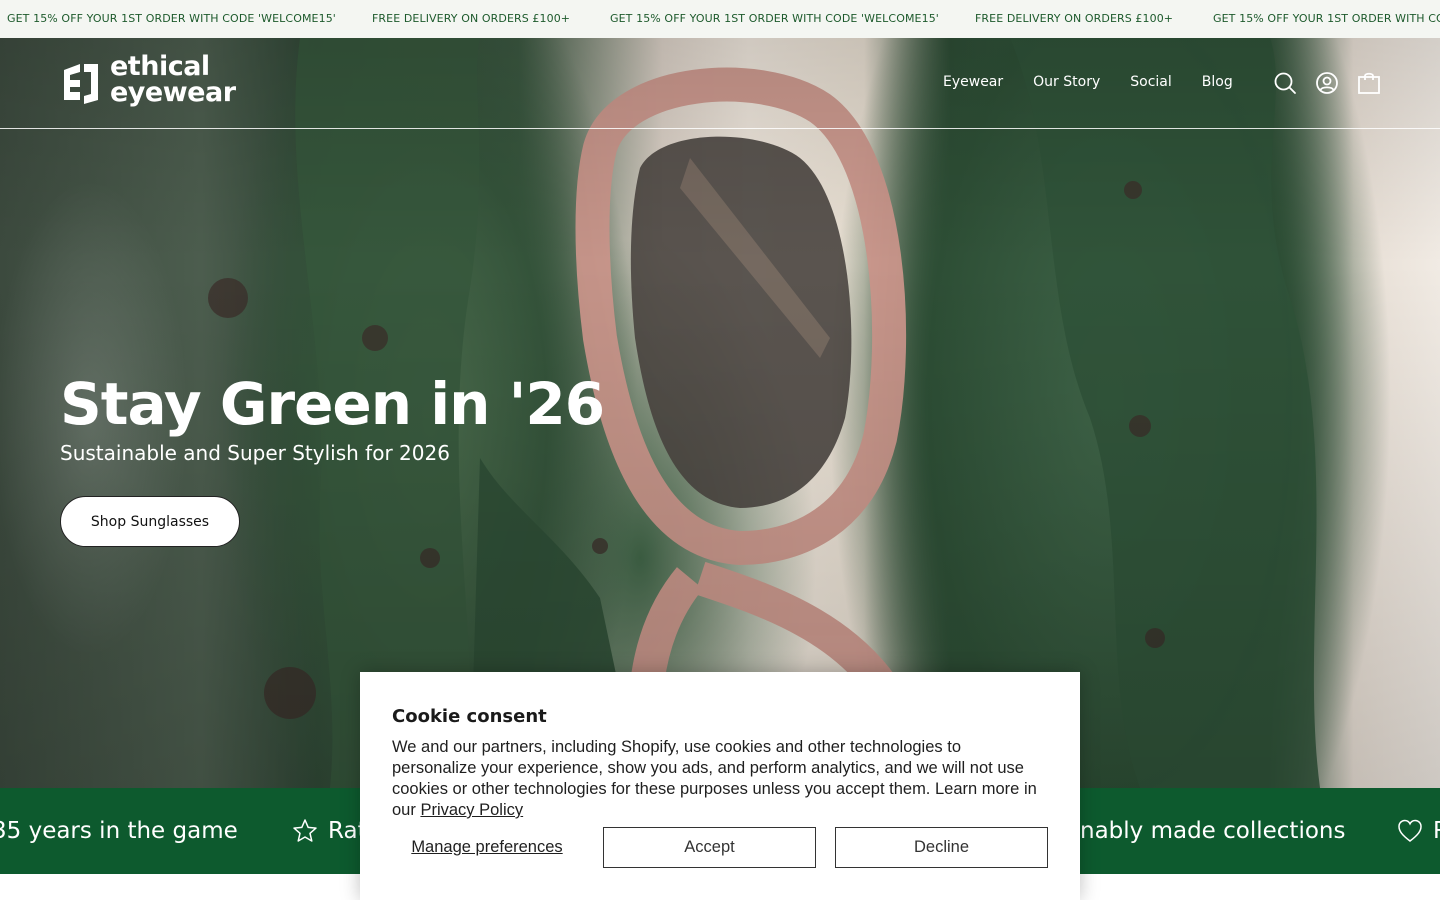 Image resolution: width=1440 pixels, height=900 pixels. What do you see at coordinates (329, 831) in the screenshot?
I see `usp-item: Rat` at bounding box center [329, 831].